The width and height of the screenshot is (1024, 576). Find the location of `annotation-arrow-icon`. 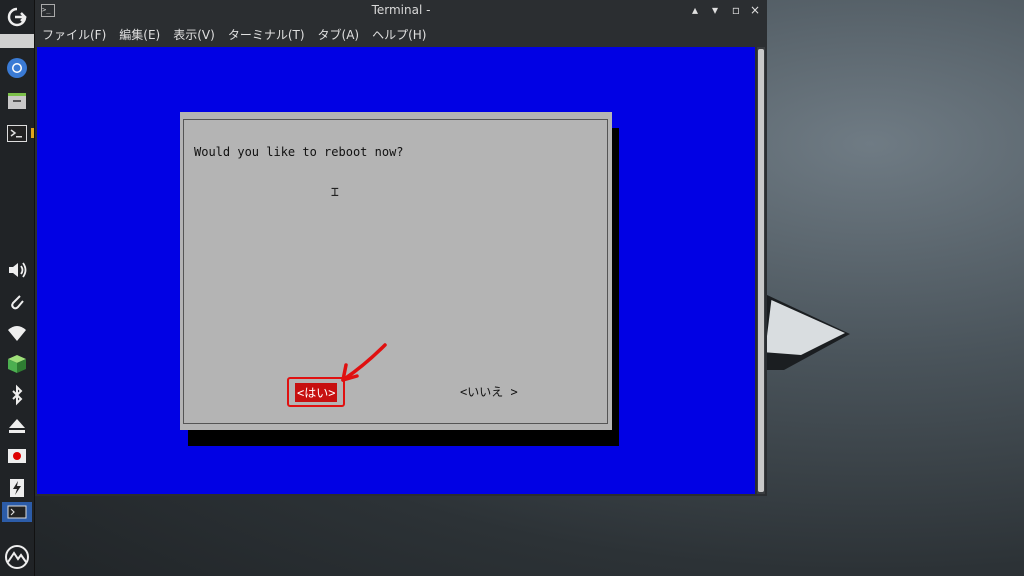

annotation-arrow-icon is located at coordinates (364, 362).